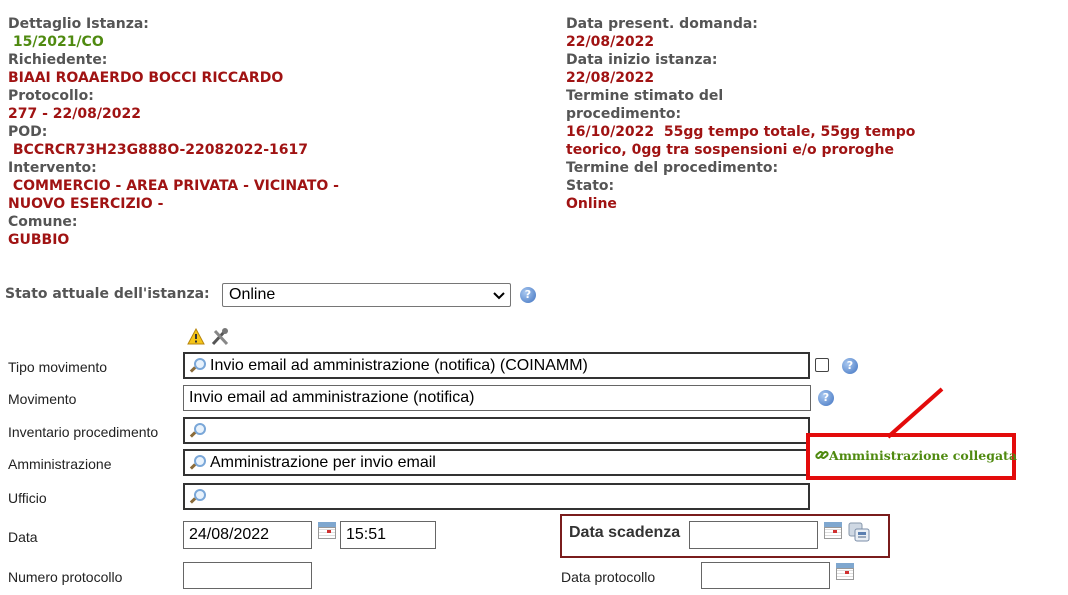 The width and height of the screenshot is (1068, 595). I want to click on amministrazione-label: Amministrazione, so click(60, 464).